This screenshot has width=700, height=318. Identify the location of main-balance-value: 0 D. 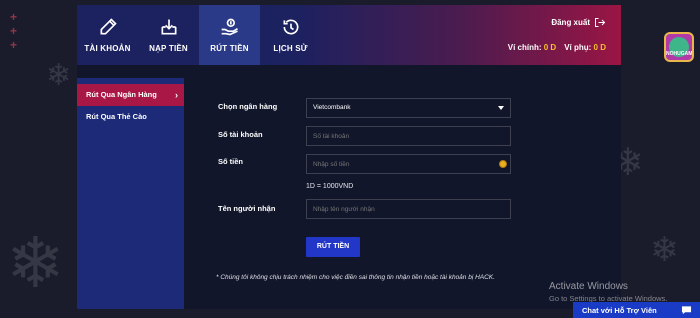
(550, 47).